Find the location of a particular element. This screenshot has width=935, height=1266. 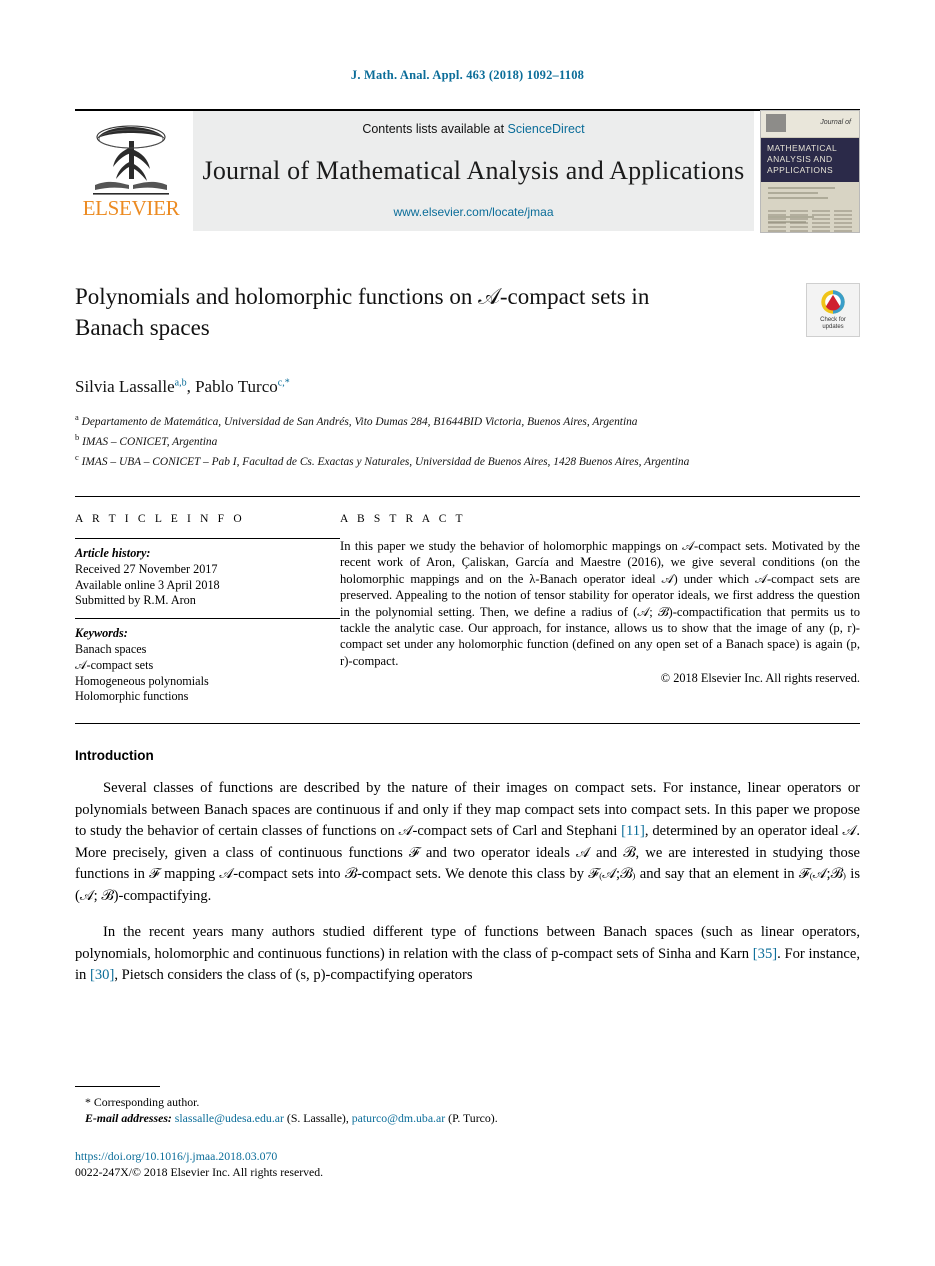

crossmark-line2: updates is located at coordinates (833, 327).